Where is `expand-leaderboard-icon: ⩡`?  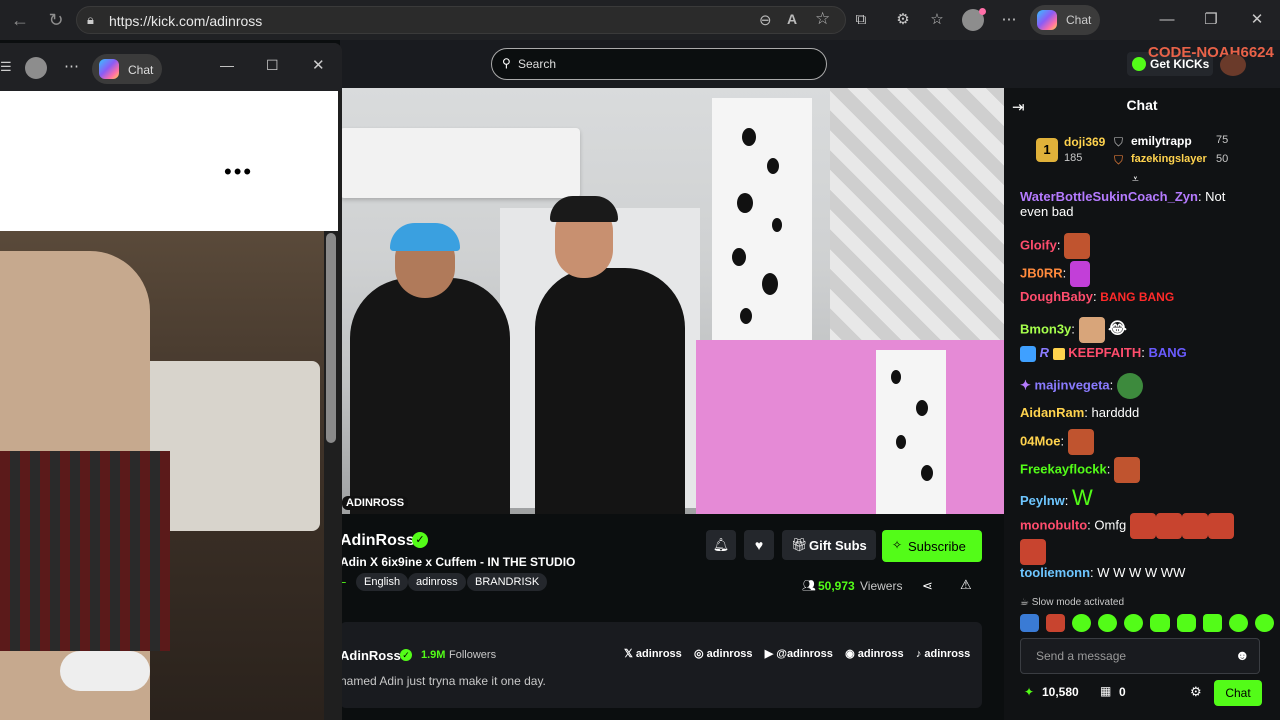
expand-leaderboard-icon: ⩡ is located at coordinates (1135, 179).